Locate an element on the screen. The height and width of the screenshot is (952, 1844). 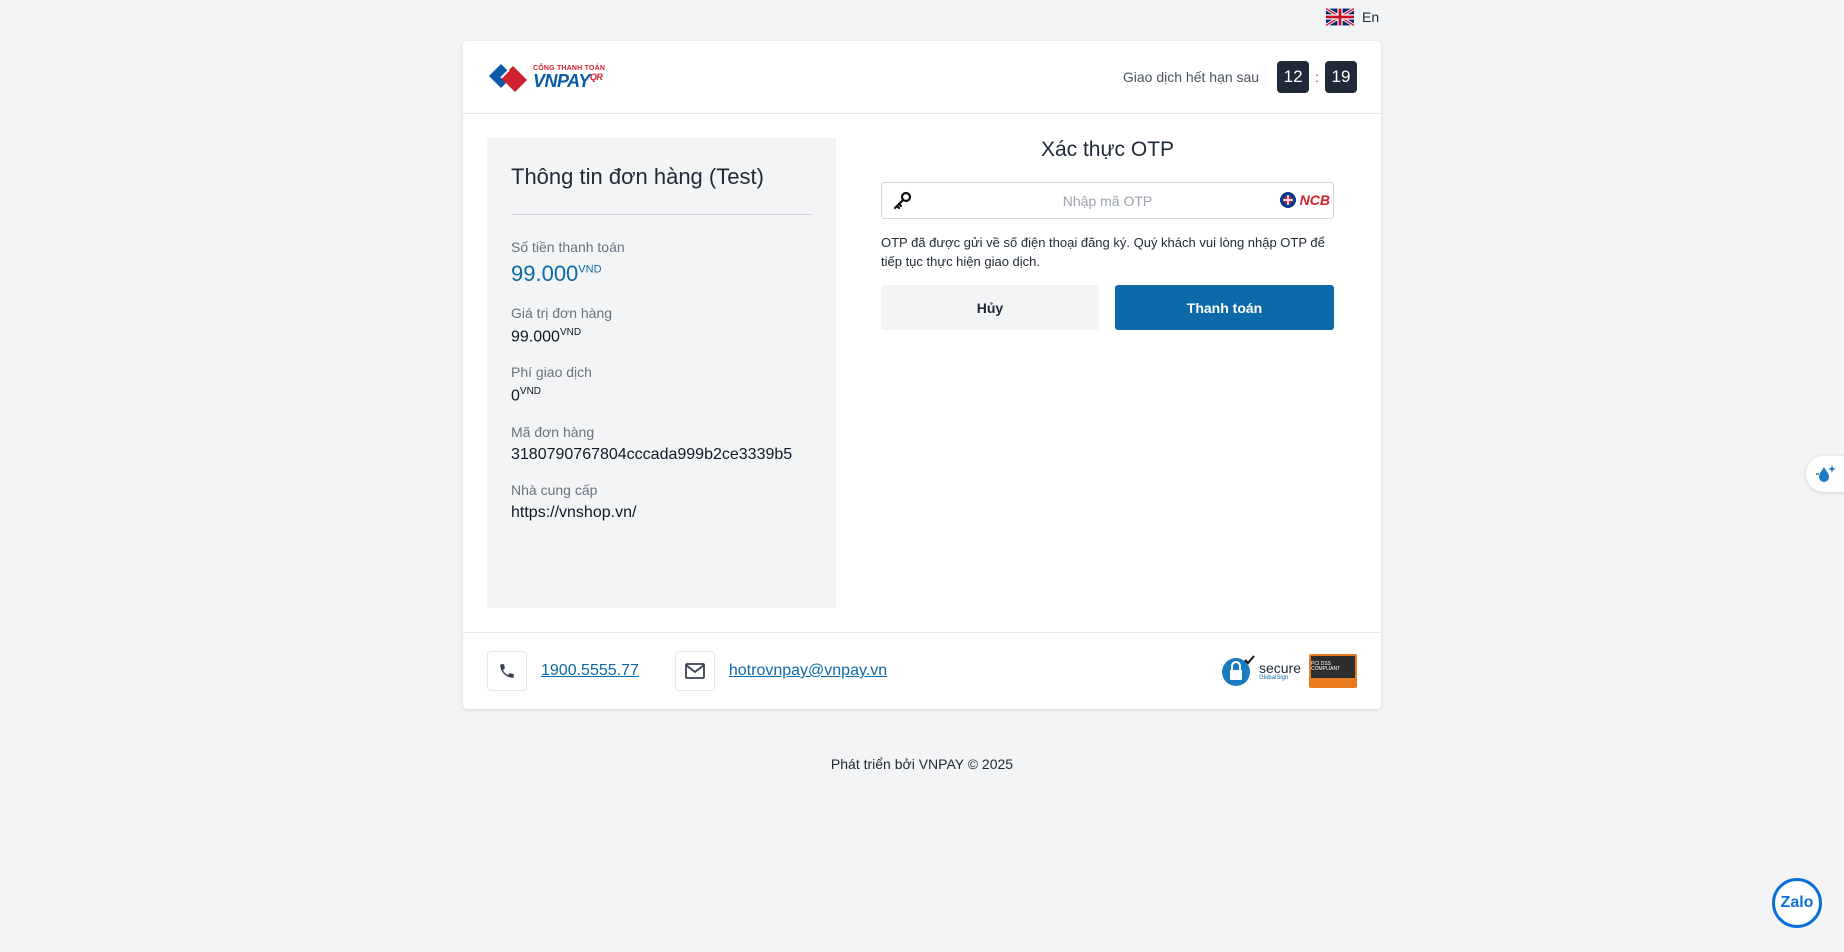
order-value-value: 99.000VND is located at coordinates (546, 336).